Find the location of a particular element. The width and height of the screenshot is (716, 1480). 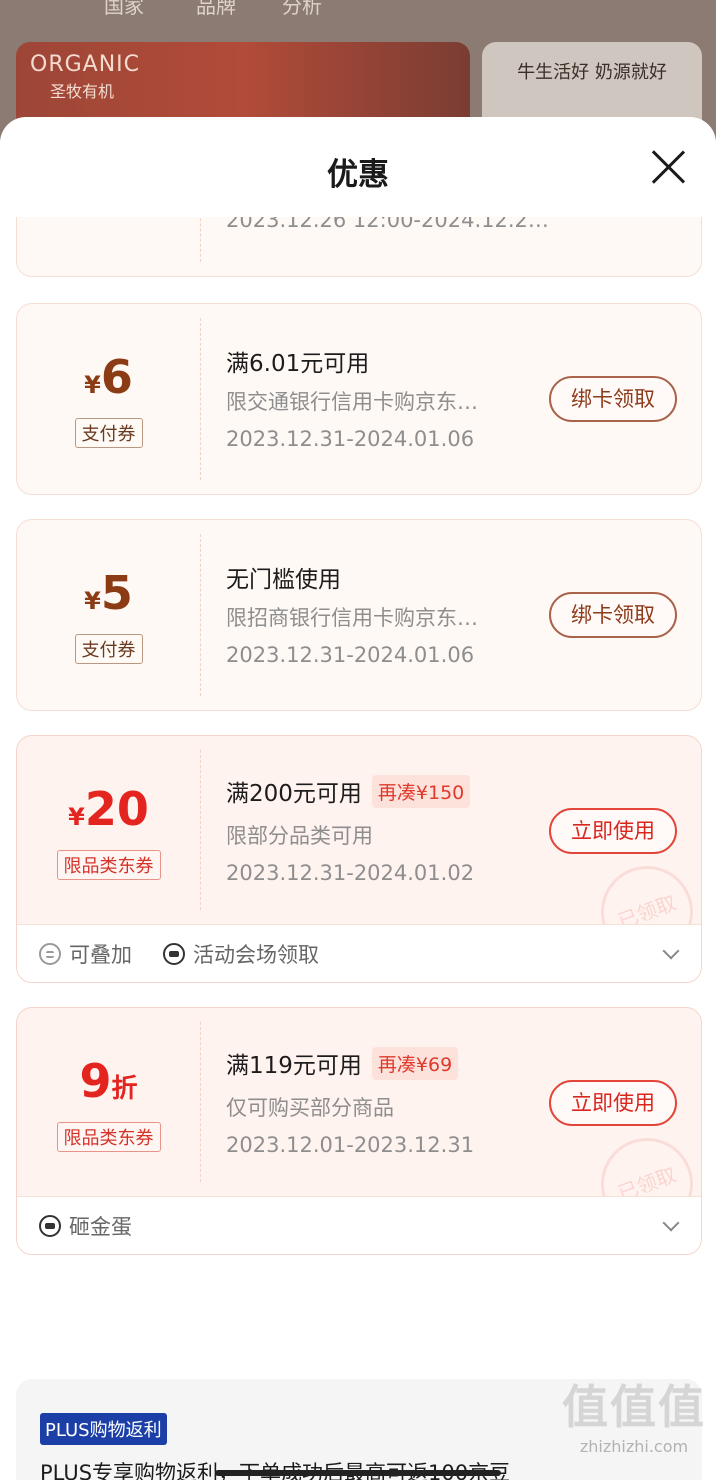

background-nav-item: 分析 is located at coordinates (302, 9).